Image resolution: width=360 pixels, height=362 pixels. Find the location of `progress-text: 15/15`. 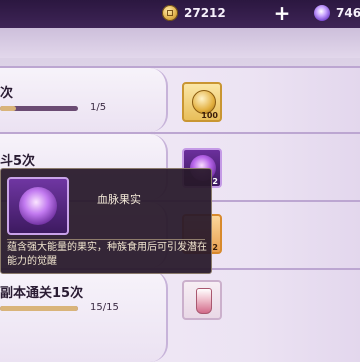

progress-text: 15/15 is located at coordinates (104, 307).